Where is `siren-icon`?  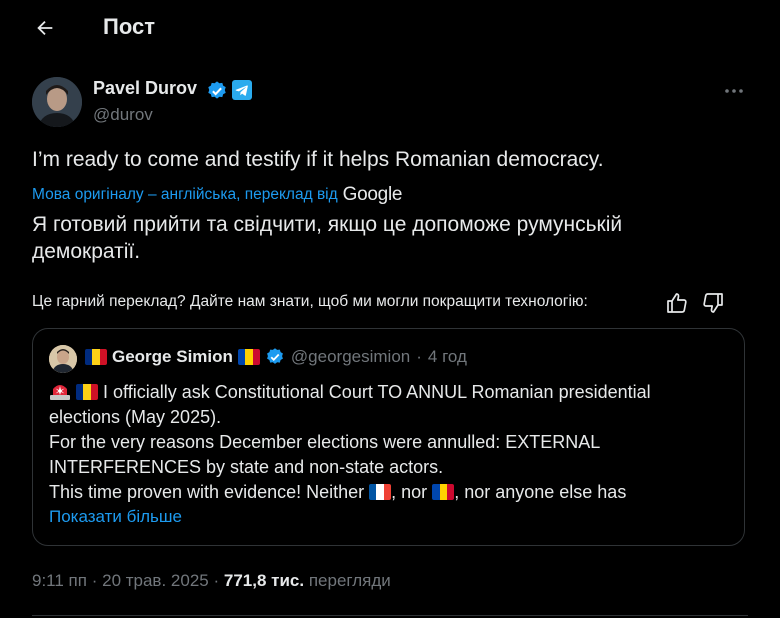 siren-icon is located at coordinates (60, 392).